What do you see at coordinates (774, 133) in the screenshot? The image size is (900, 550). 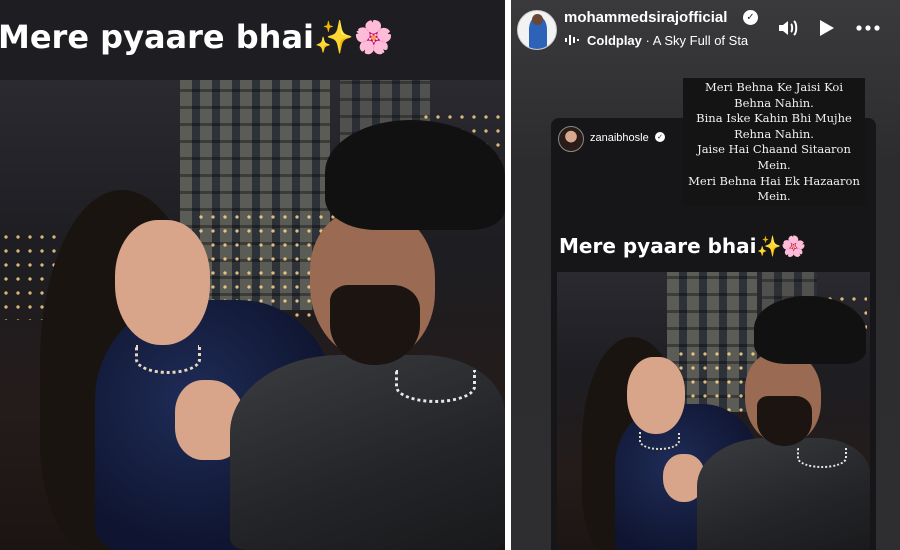 I see `poem-line: Rehna Nahin.` at bounding box center [774, 133].